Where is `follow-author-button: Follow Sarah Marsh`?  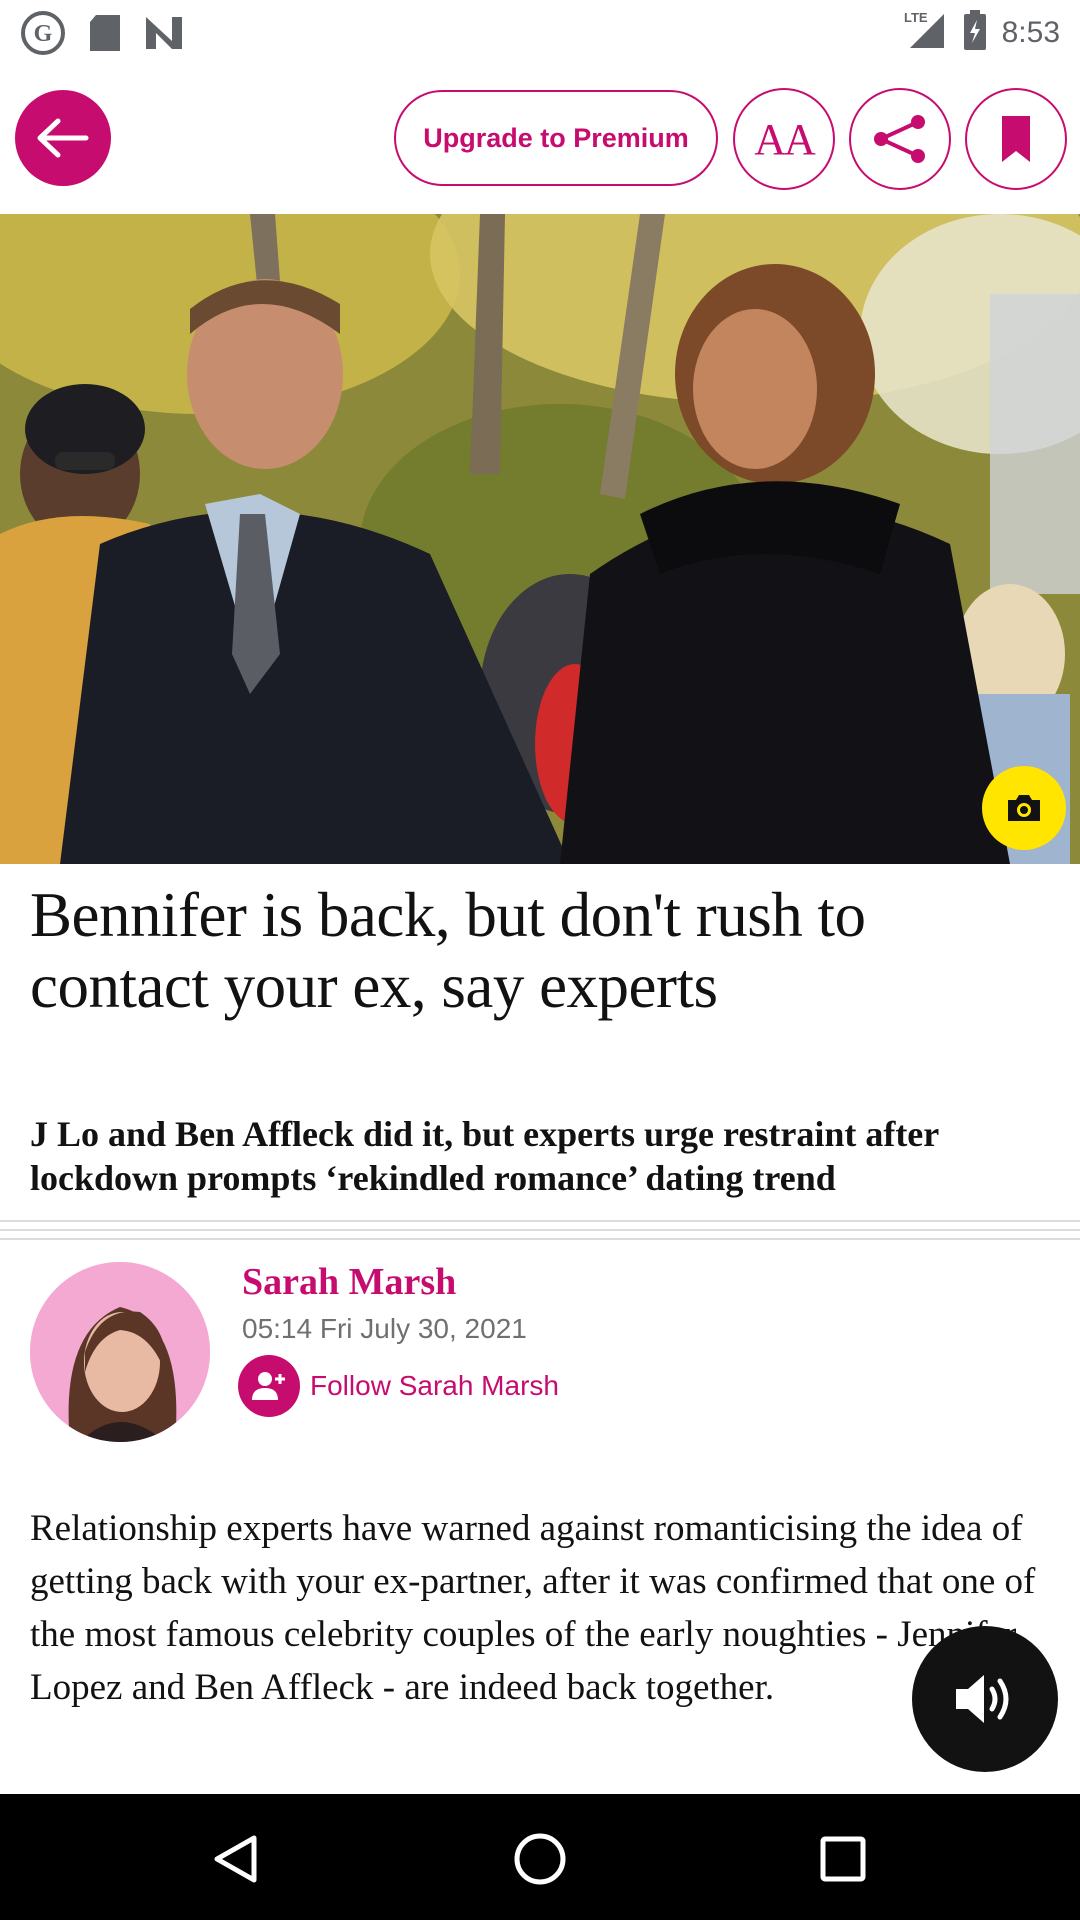
follow-author-button: Follow Sarah Marsh is located at coordinates (398, 1386).